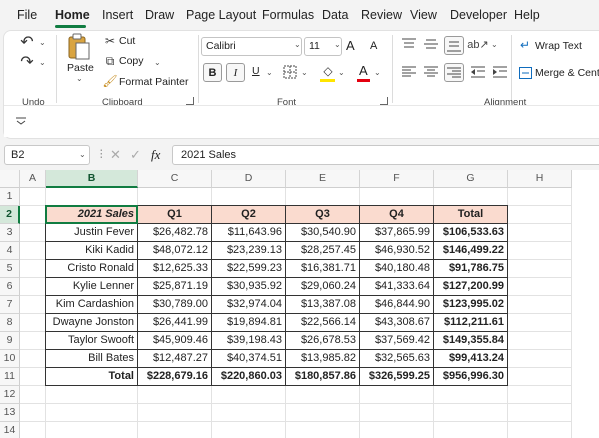 The image size is (599, 438). What do you see at coordinates (175, 377) in the screenshot?
I see `cell-c11: $228,679.16` at bounding box center [175, 377].